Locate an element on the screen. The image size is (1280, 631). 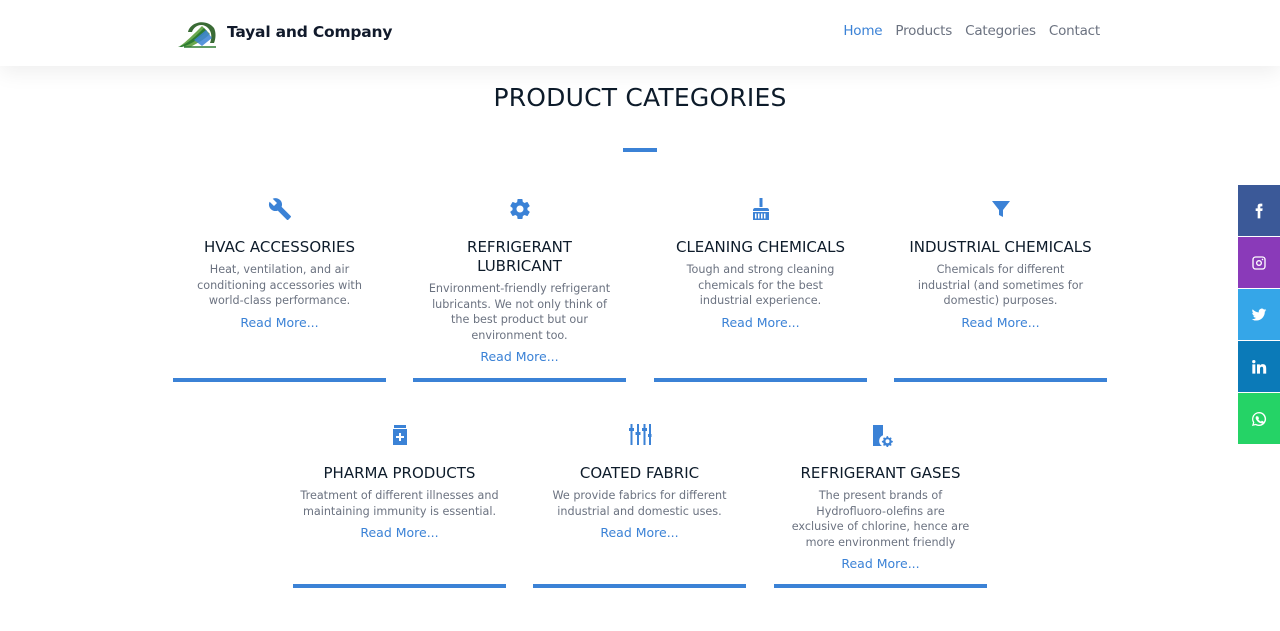
linkedin-icon is located at coordinates (1259, 366).